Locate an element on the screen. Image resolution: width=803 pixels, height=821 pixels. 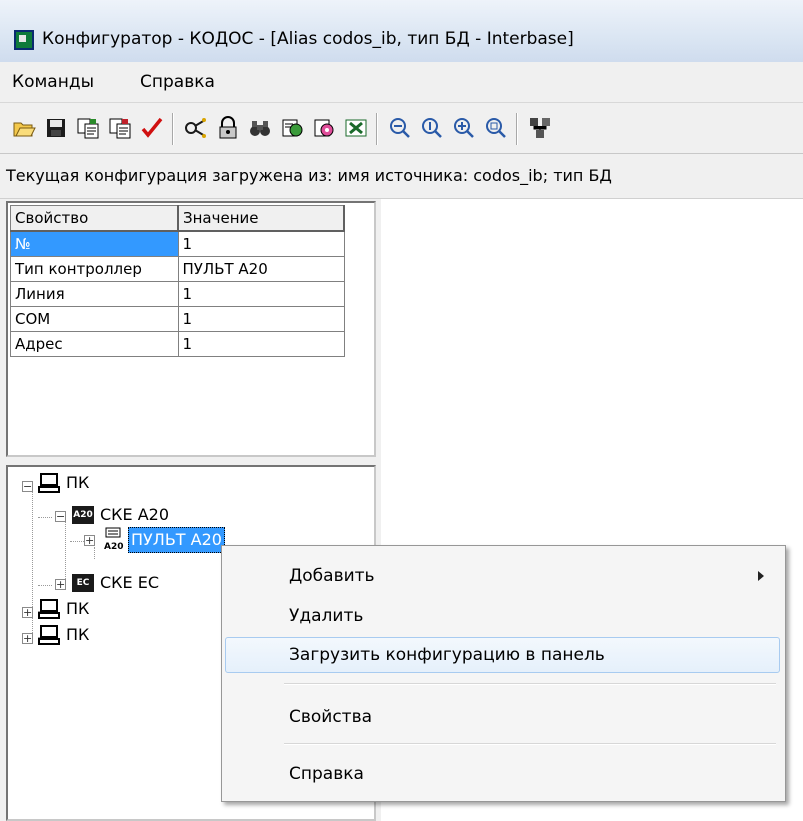
menu-item-label: Добавить is located at coordinates (332, 576).